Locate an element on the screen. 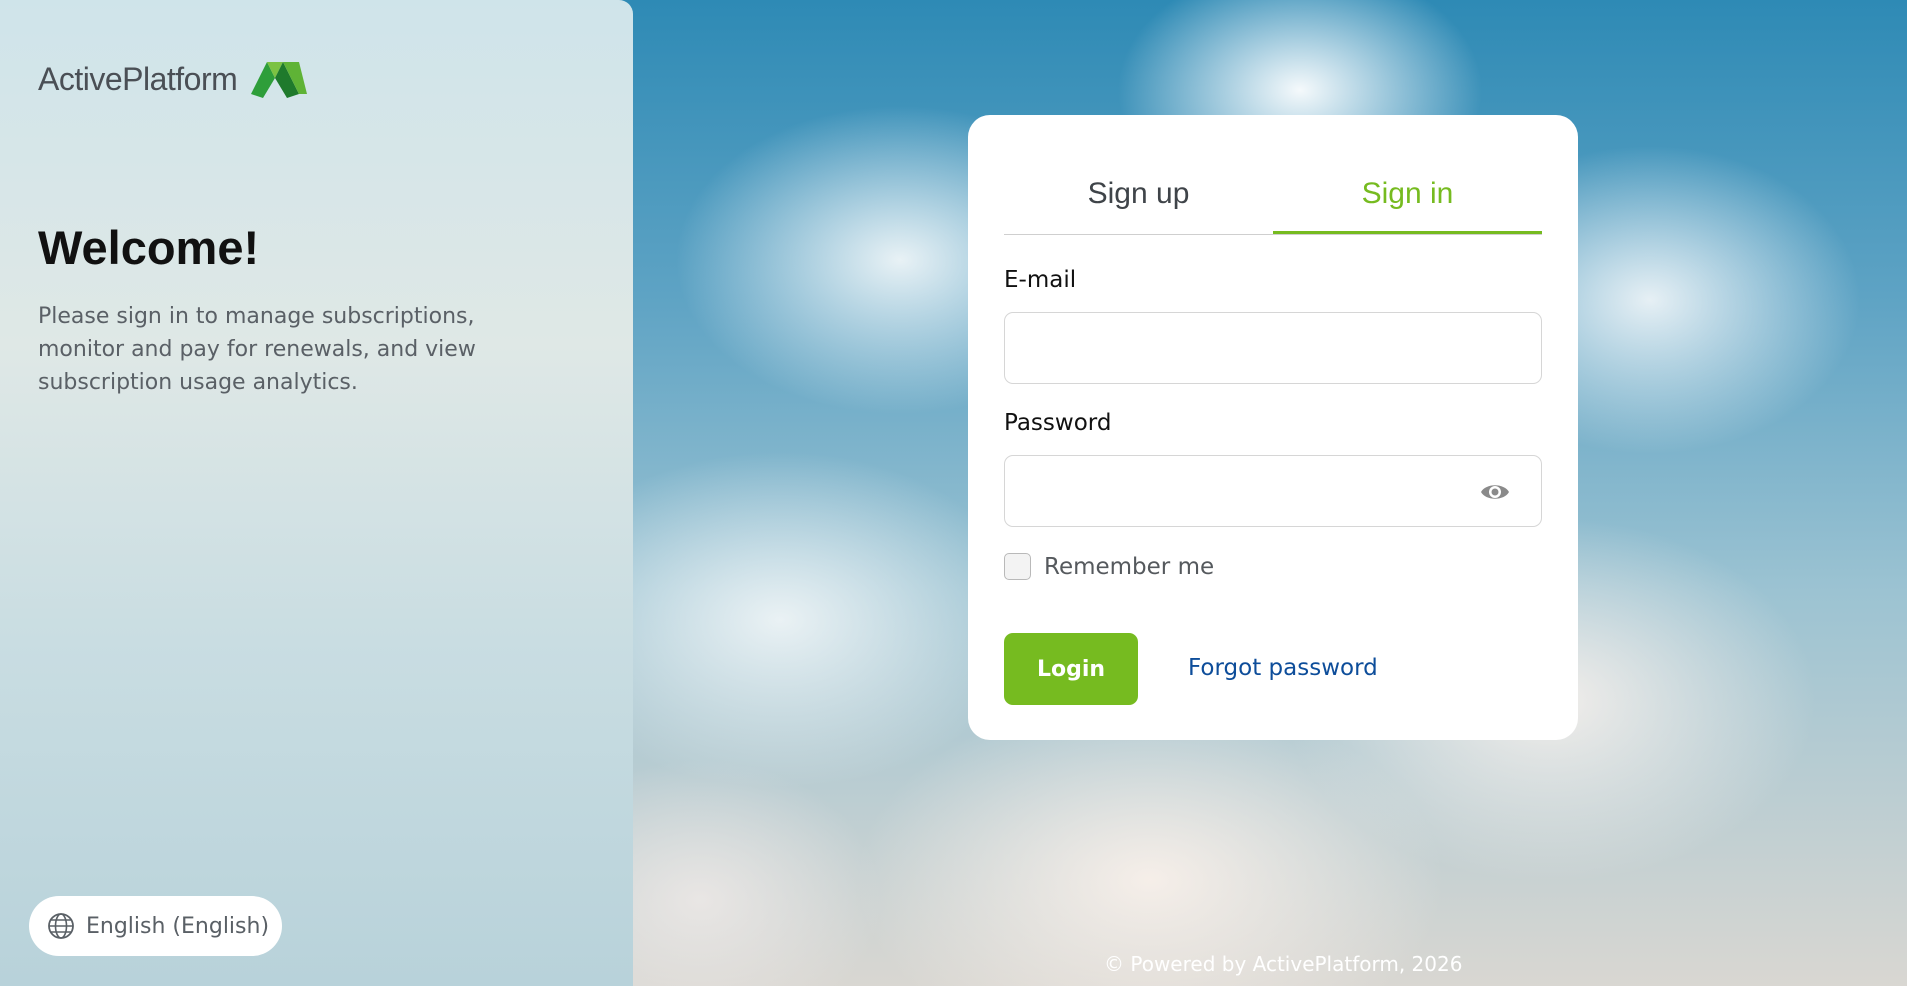  remember-me-label: Remember me is located at coordinates (1129, 566).